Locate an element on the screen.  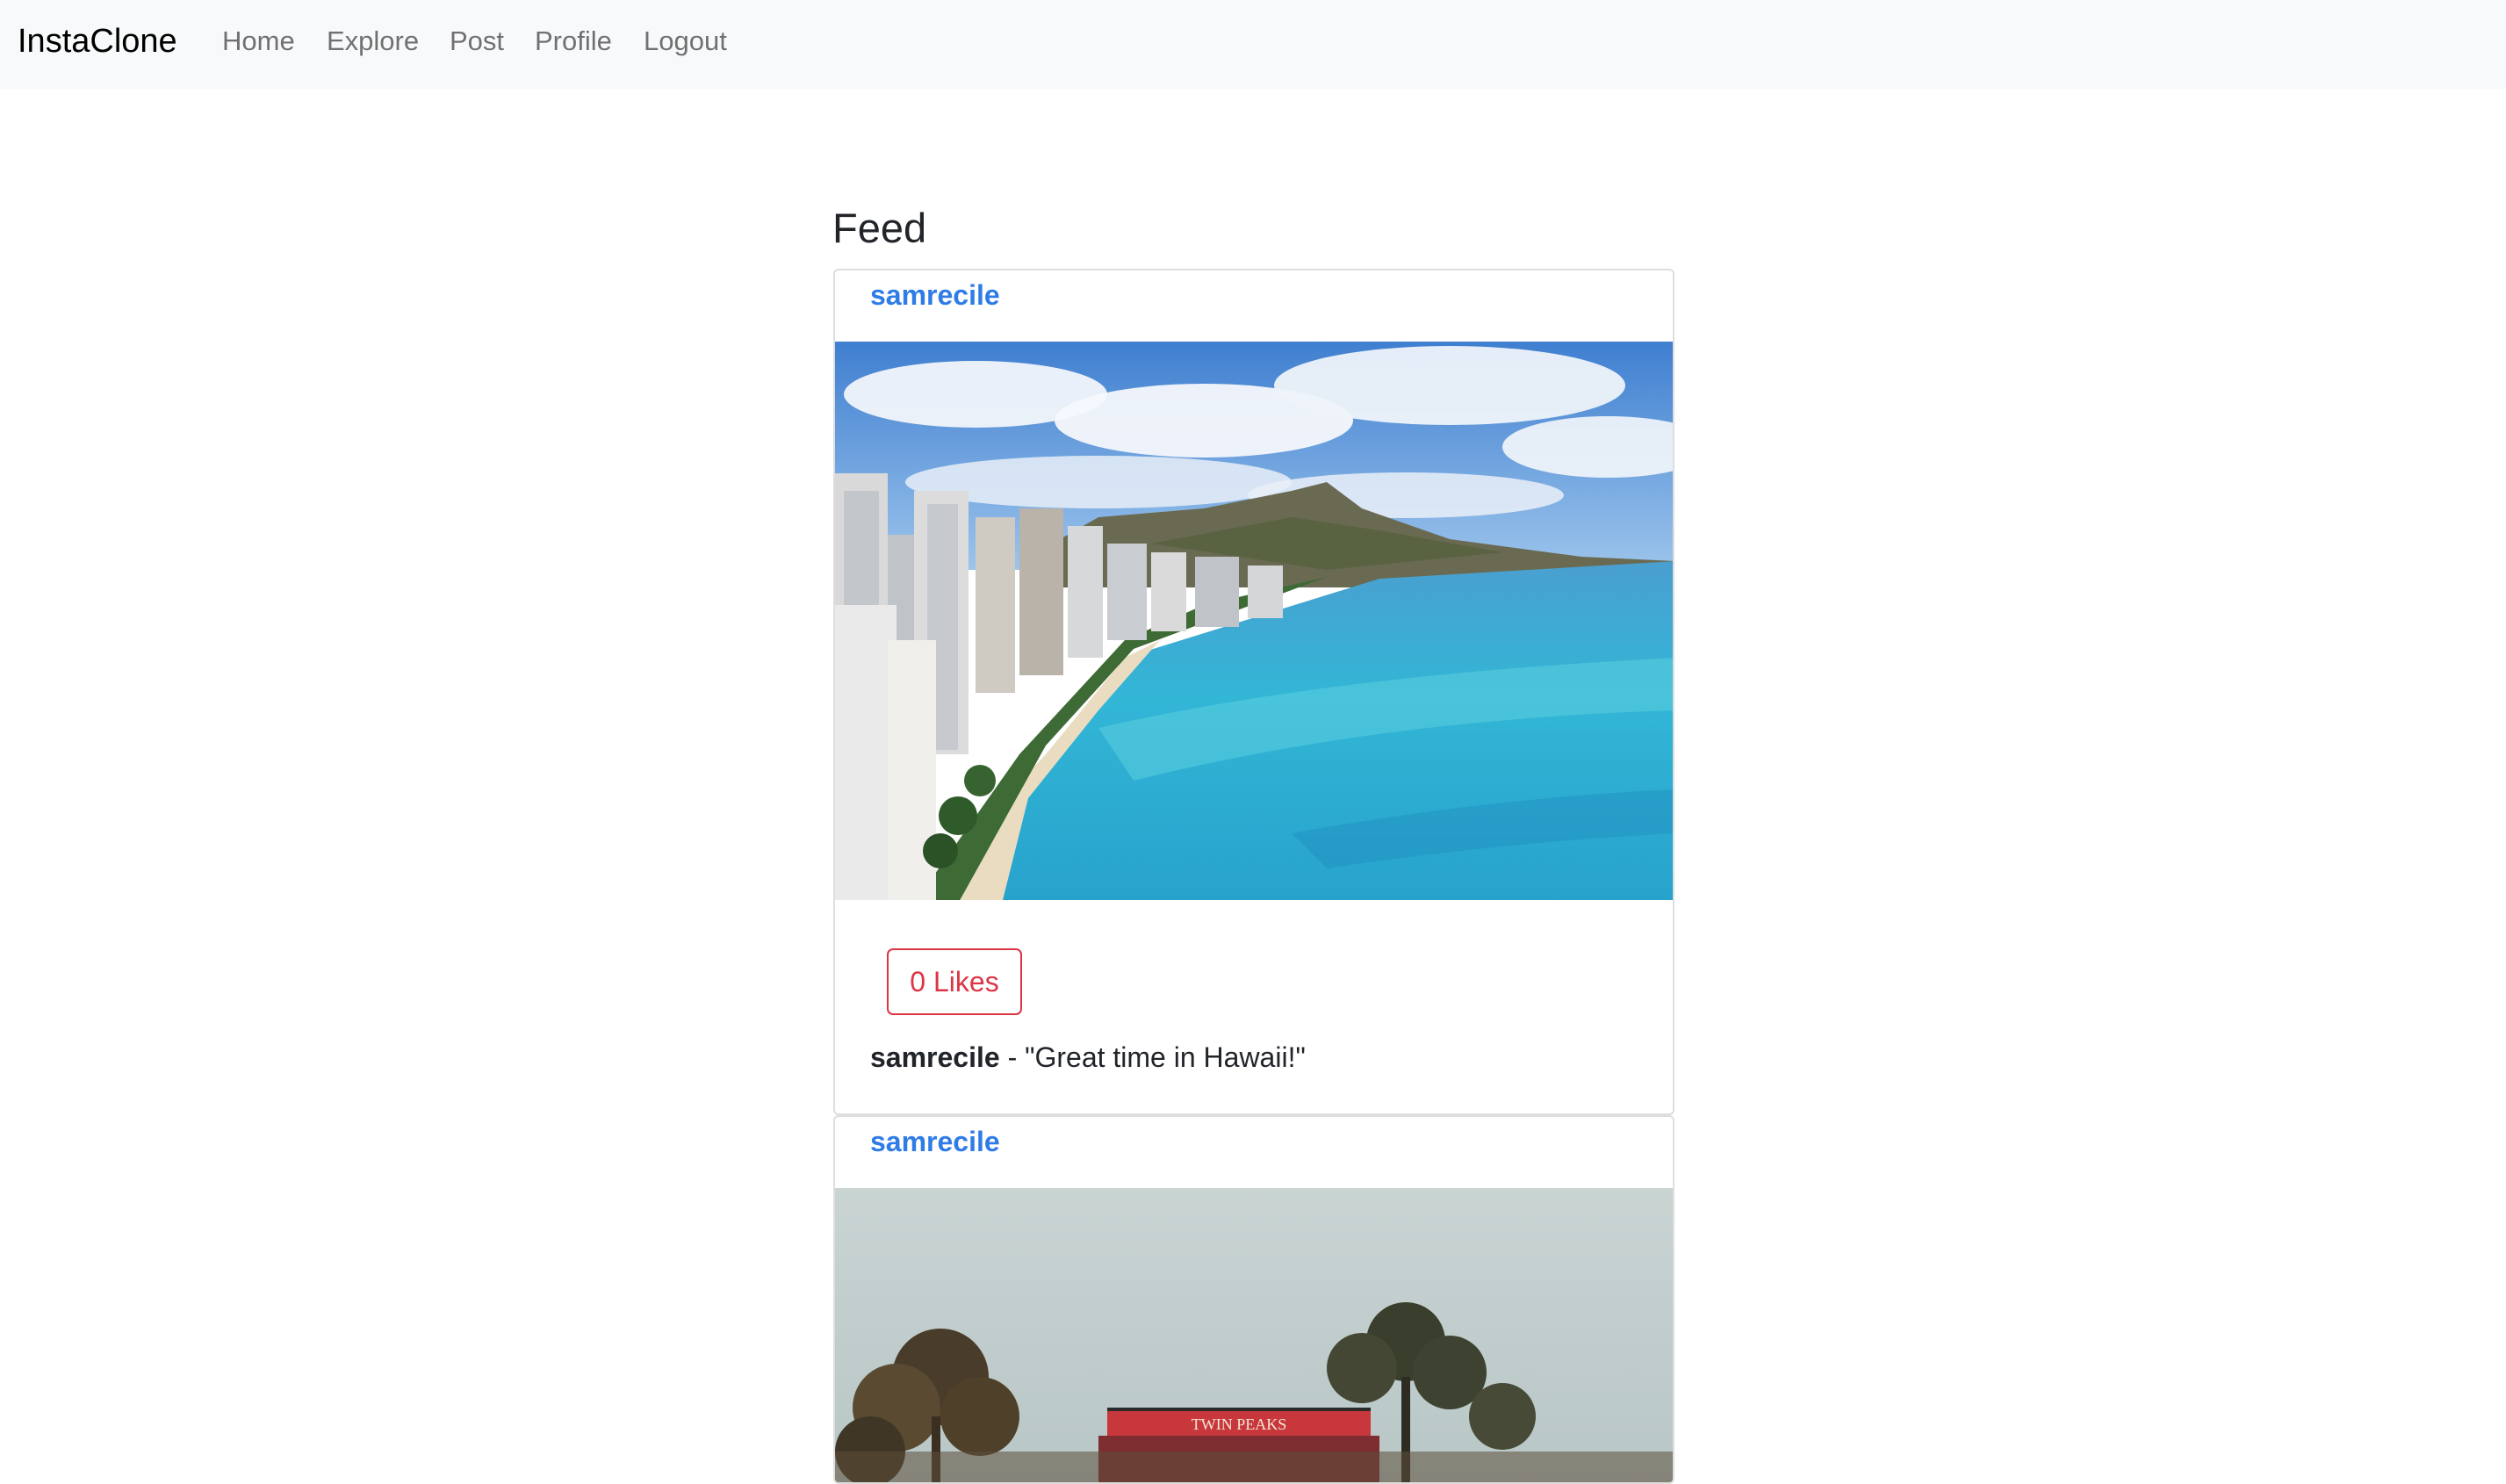
post-photo-trees: TWIN PEAKS is located at coordinates (1254, 1335).